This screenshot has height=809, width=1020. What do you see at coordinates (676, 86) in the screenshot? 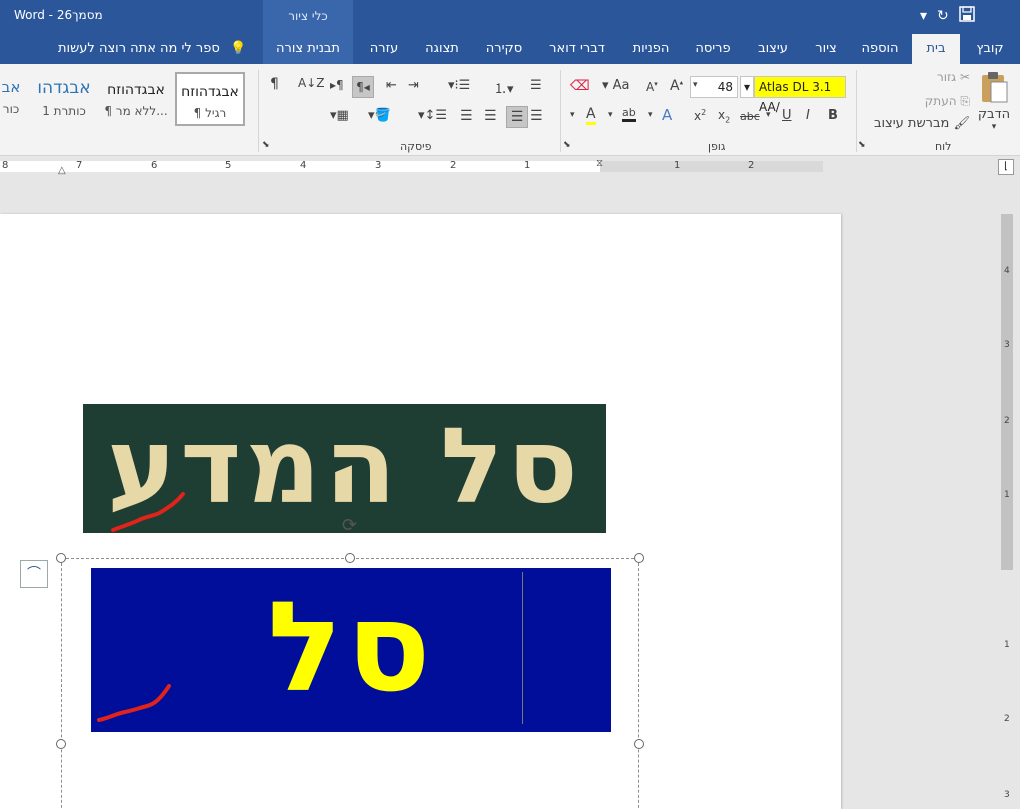
I see `grow-font-icon: A▴` at bounding box center [676, 86].